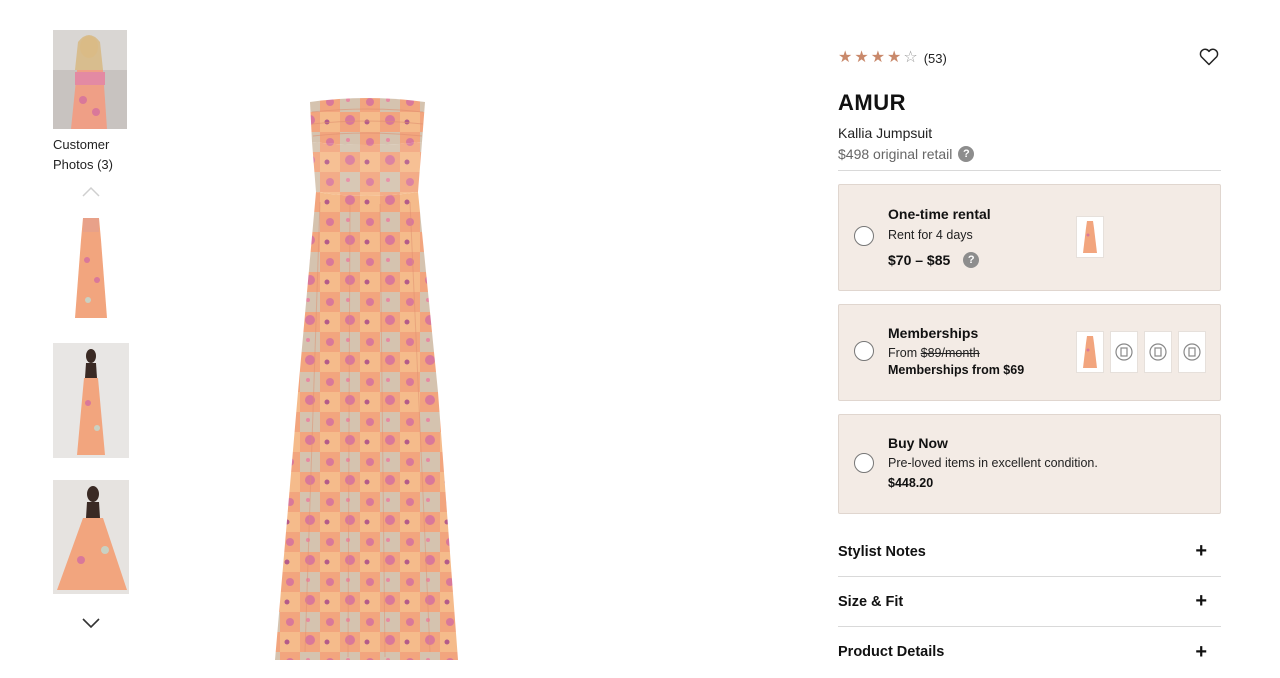 The height and width of the screenshot is (678, 1280). I want to click on heart-icon, so click(1209, 57).